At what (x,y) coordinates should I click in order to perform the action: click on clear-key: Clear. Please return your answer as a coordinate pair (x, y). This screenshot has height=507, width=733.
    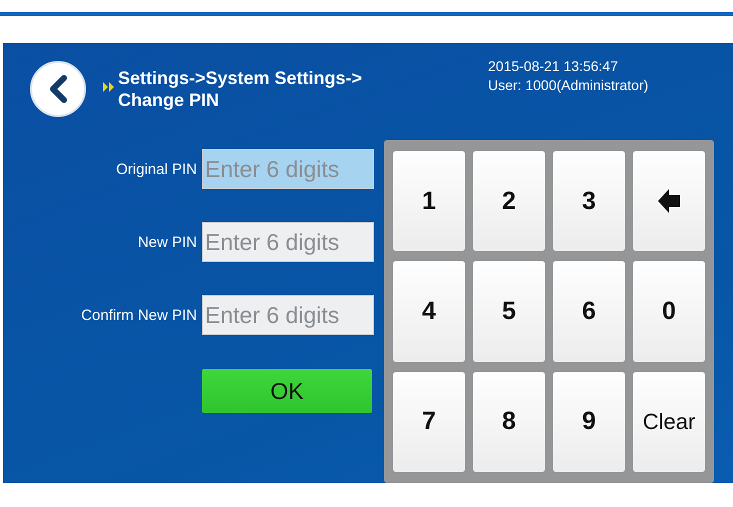
    Looking at the image, I should click on (669, 422).